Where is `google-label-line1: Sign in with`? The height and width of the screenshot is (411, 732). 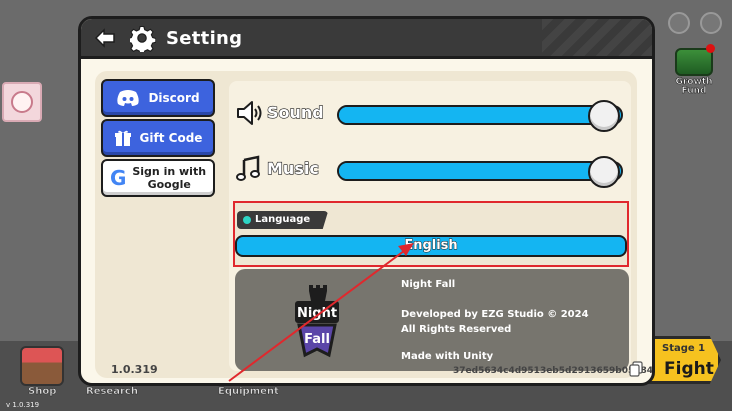 google-label-line1: Sign in with is located at coordinates (169, 171).